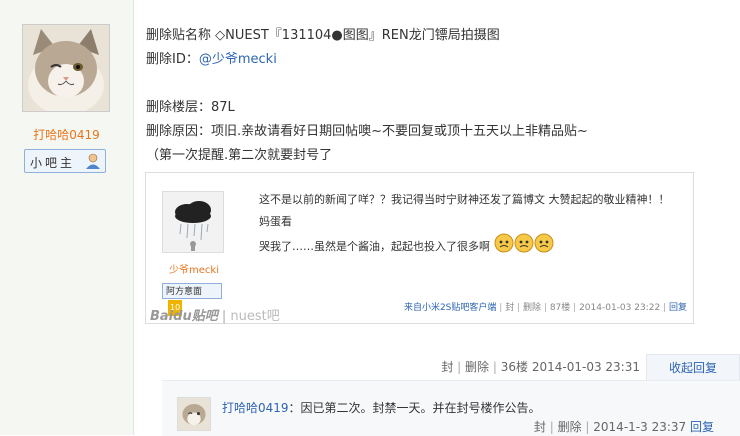  What do you see at coordinates (702, 427) in the screenshot?
I see `reply-button: 回复` at bounding box center [702, 427].